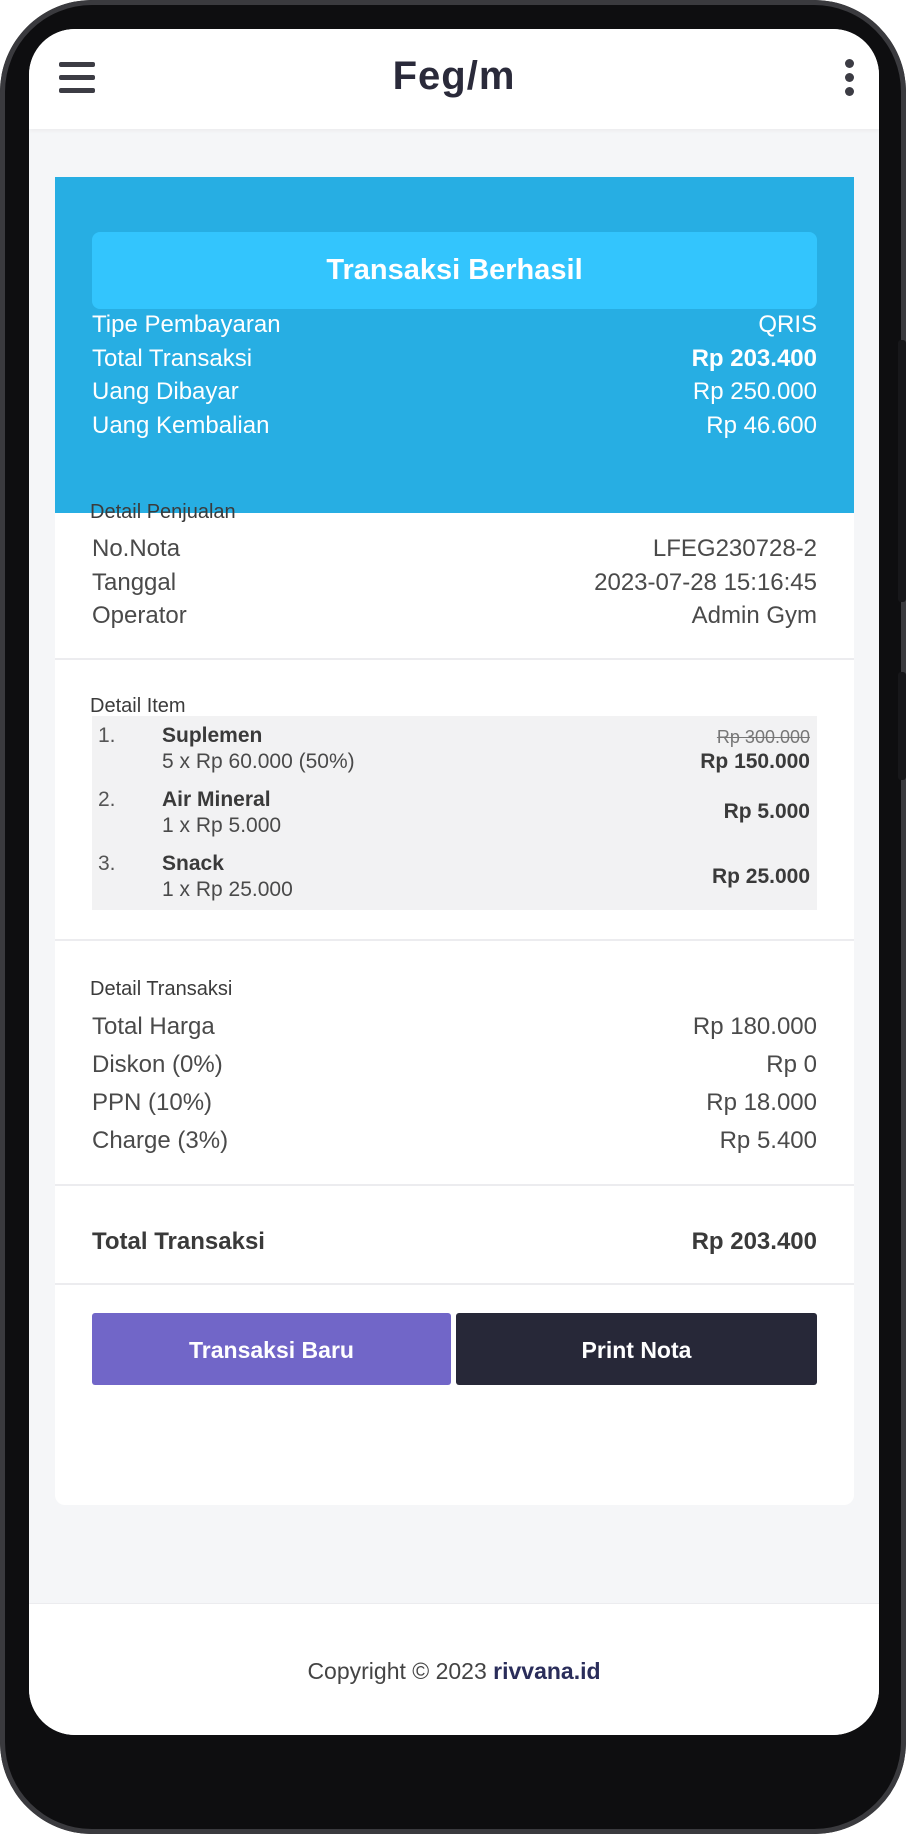 This screenshot has height=1837, width=912. Describe the element at coordinates (755, 761) in the screenshot. I see `item-price: Rp 150.000` at that location.